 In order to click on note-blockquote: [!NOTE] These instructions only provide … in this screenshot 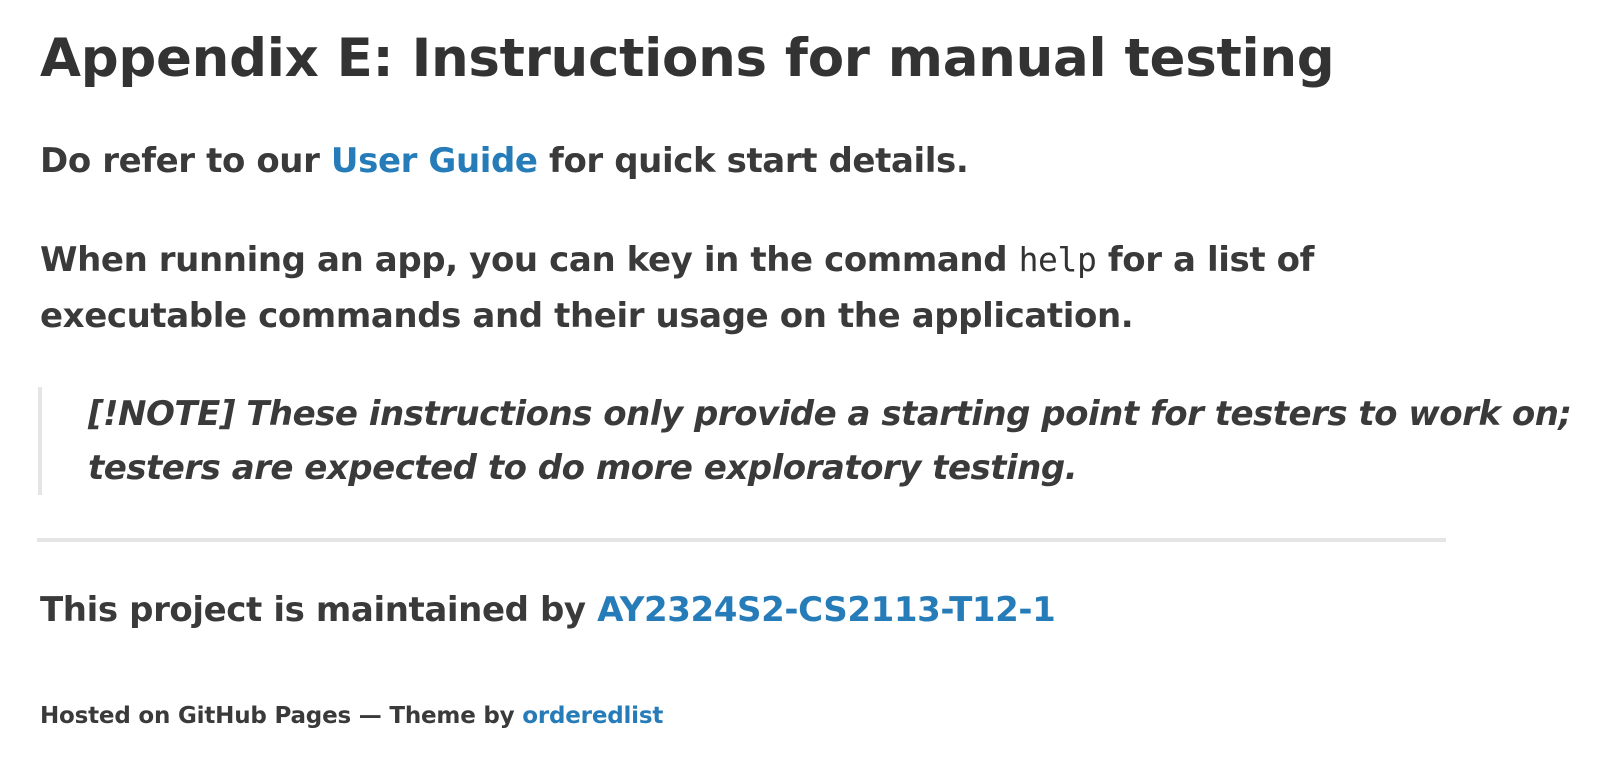, I will do `click(805, 441)`.